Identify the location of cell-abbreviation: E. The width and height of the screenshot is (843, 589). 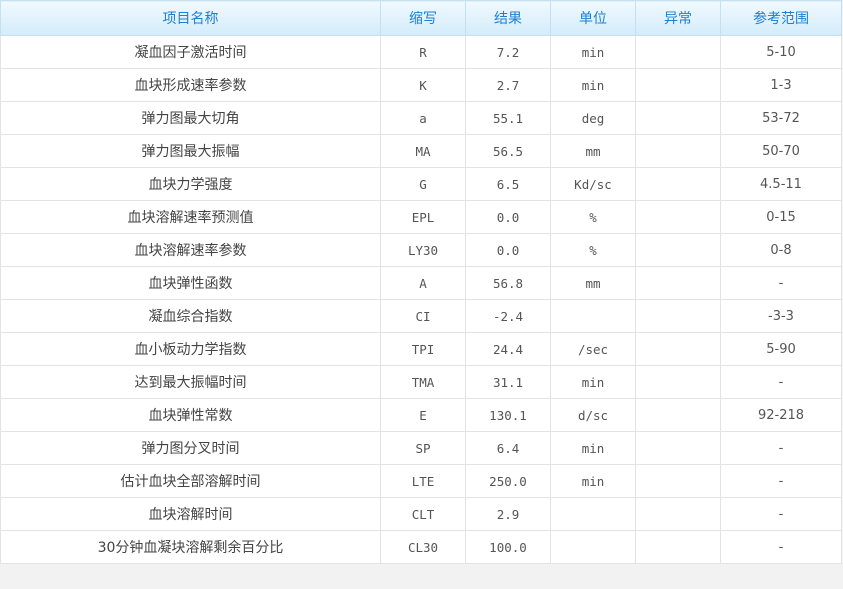
(423, 415).